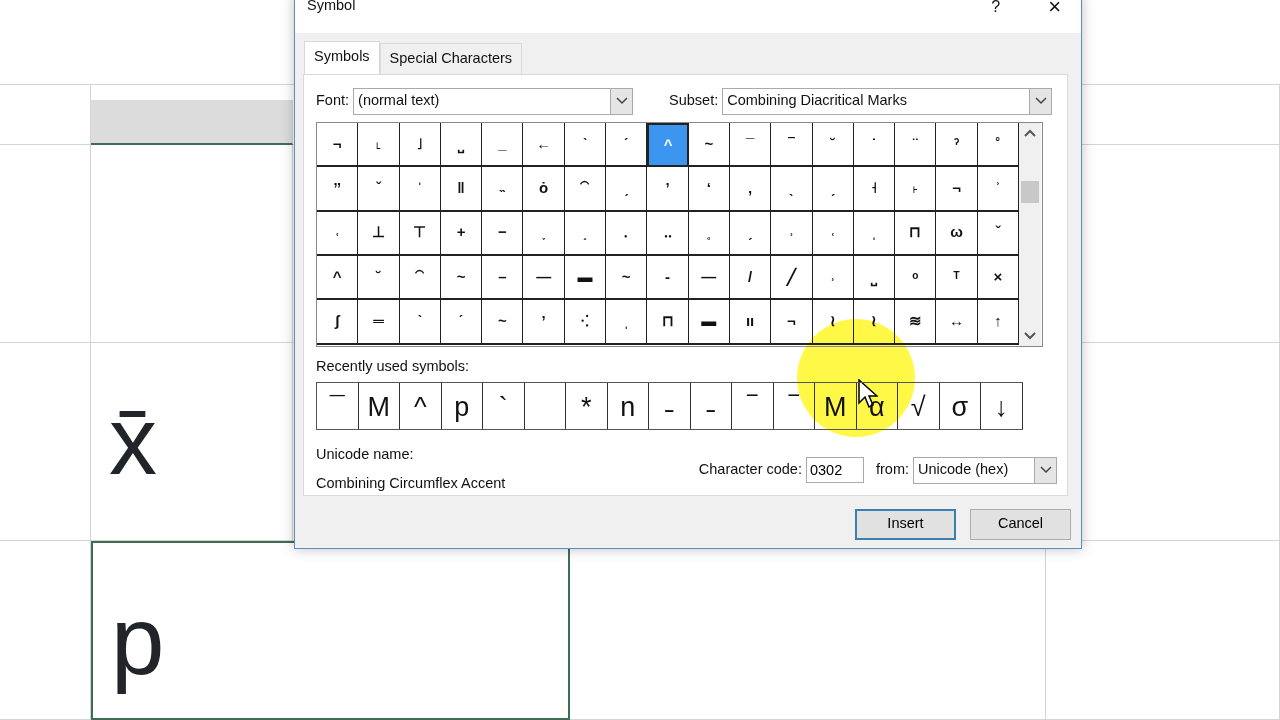 This screenshot has height=720, width=1280. What do you see at coordinates (451, 58) in the screenshot?
I see `tab: Special Characters` at bounding box center [451, 58].